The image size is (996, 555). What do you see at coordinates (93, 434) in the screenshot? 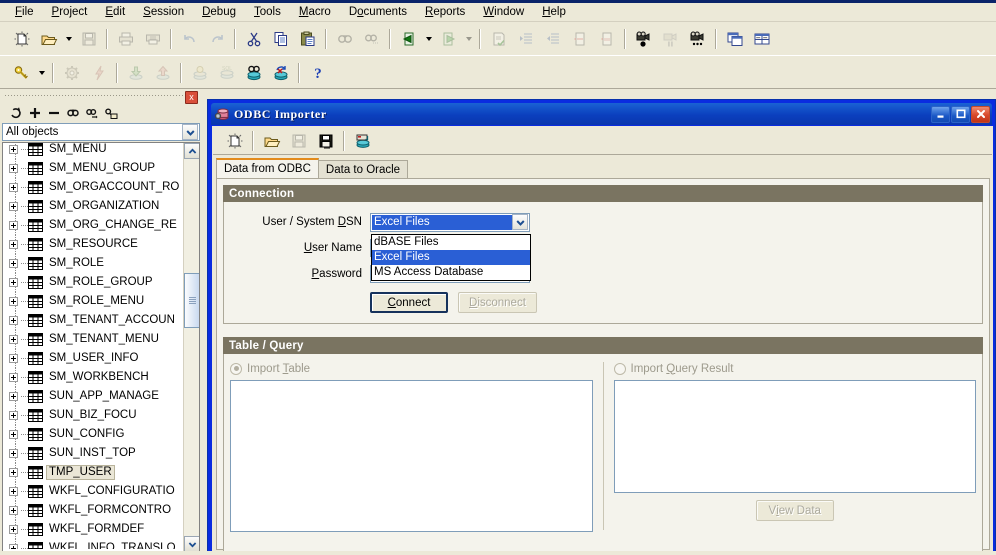
I see `tree-item: SUN_CONFIG` at bounding box center [93, 434].